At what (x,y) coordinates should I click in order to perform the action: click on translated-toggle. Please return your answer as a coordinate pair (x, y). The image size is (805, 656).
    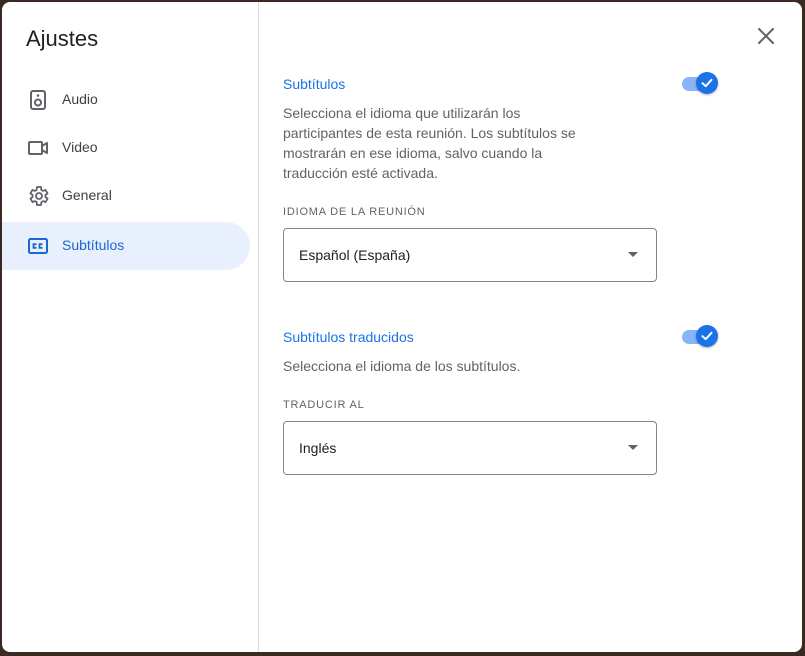
    Looking at the image, I should click on (700, 336).